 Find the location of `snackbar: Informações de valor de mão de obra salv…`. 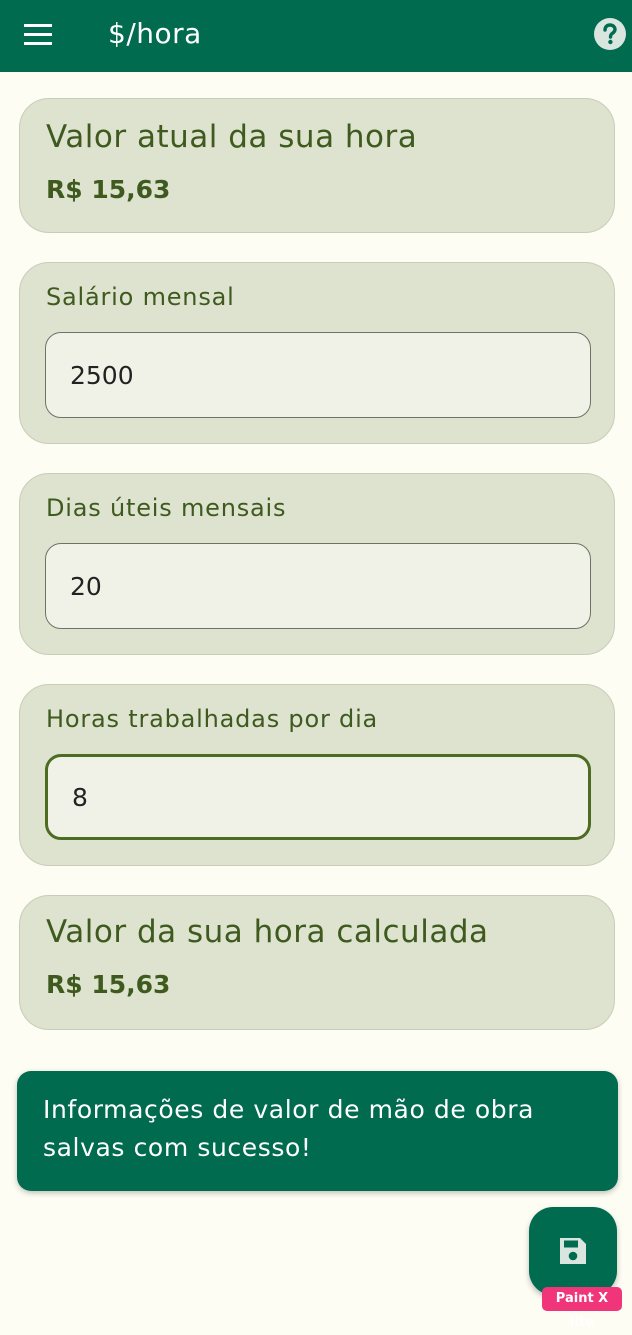

snackbar: Informações de valor de mão de obra salv… is located at coordinates (317, 1131).